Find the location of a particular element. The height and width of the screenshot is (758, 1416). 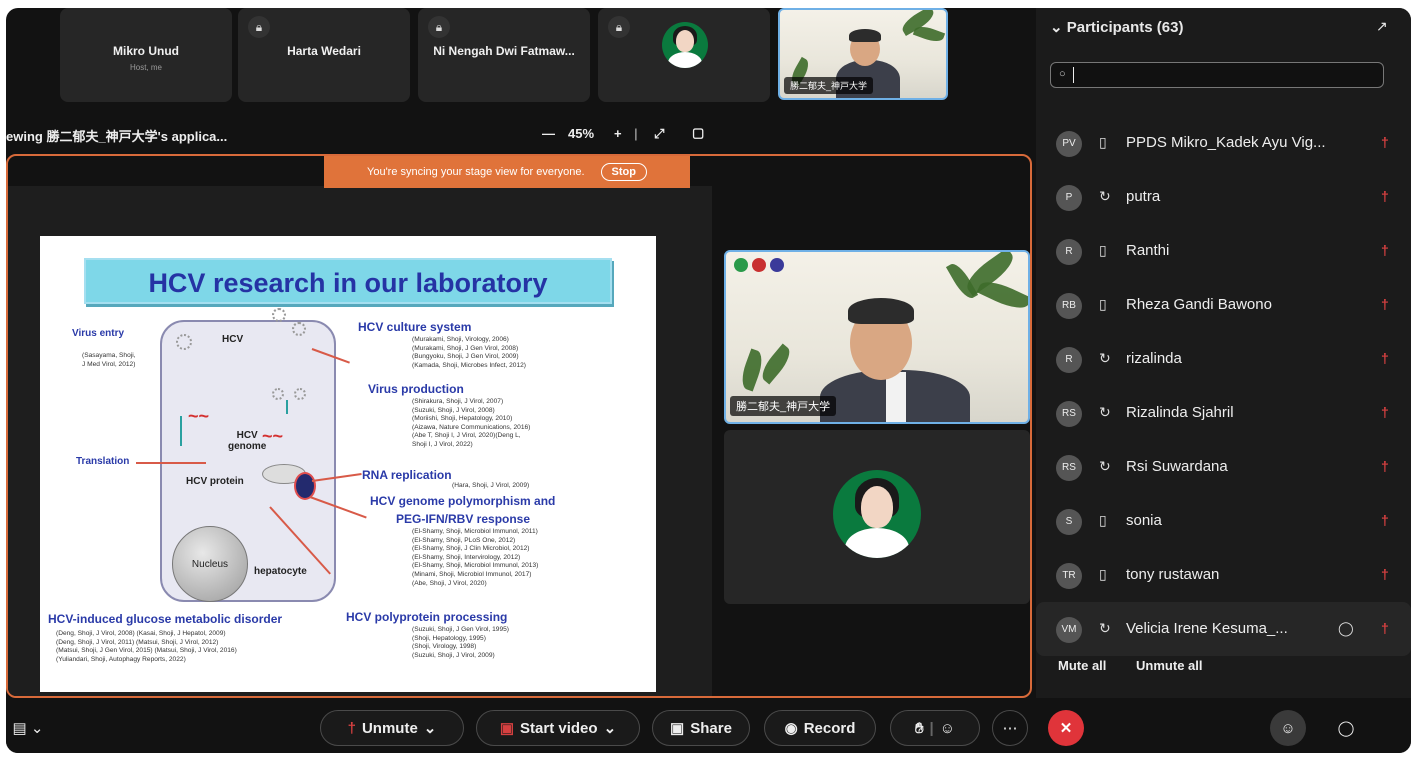

start-video-button: ▣ Start video ⌄ is located at coordinates (558, 728).